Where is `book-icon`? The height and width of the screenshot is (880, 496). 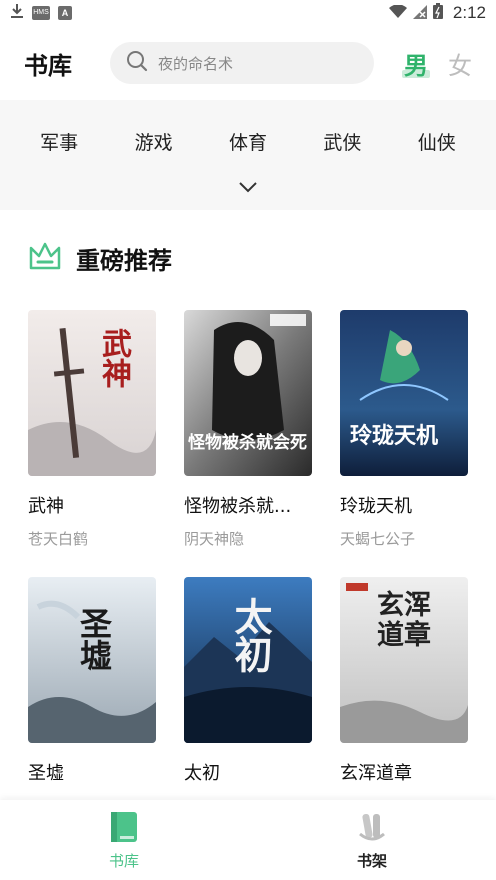
book-icon is located at coordinates (124, 829).